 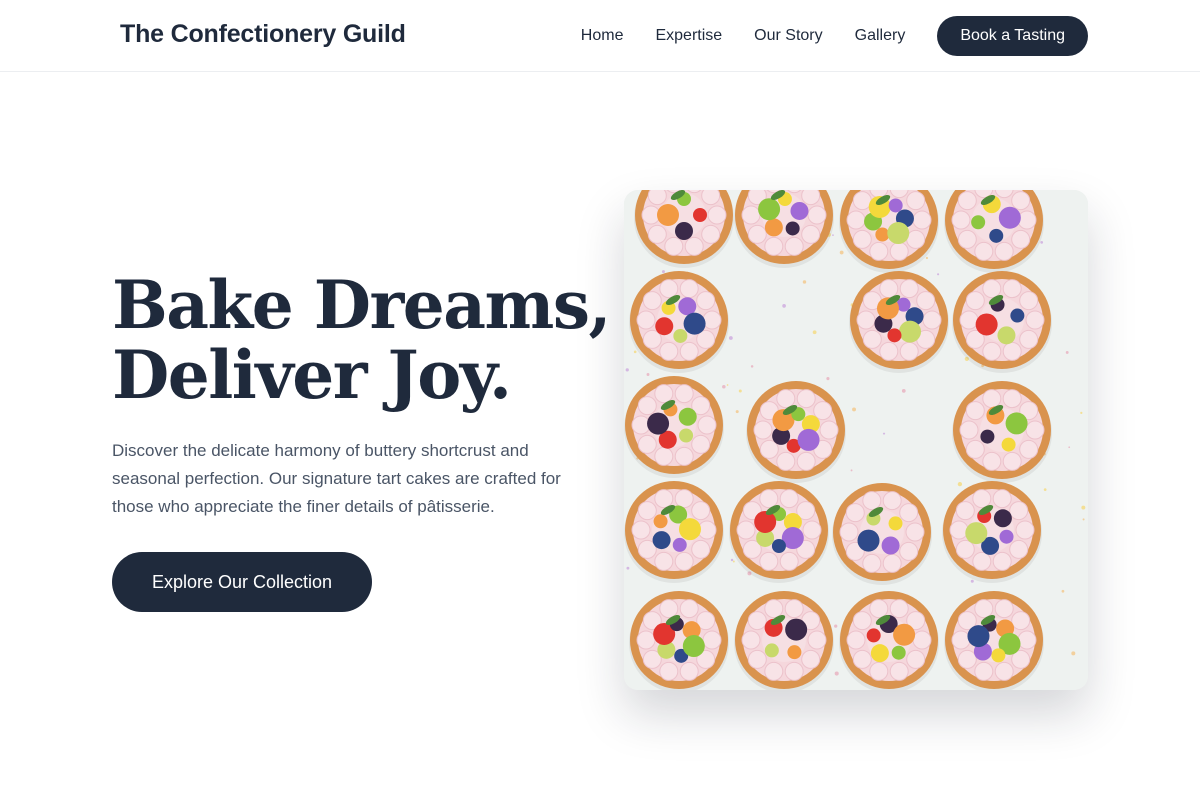 I want to click on book-tasting-button: Book a Tasting, so click(x=1012, y=36).